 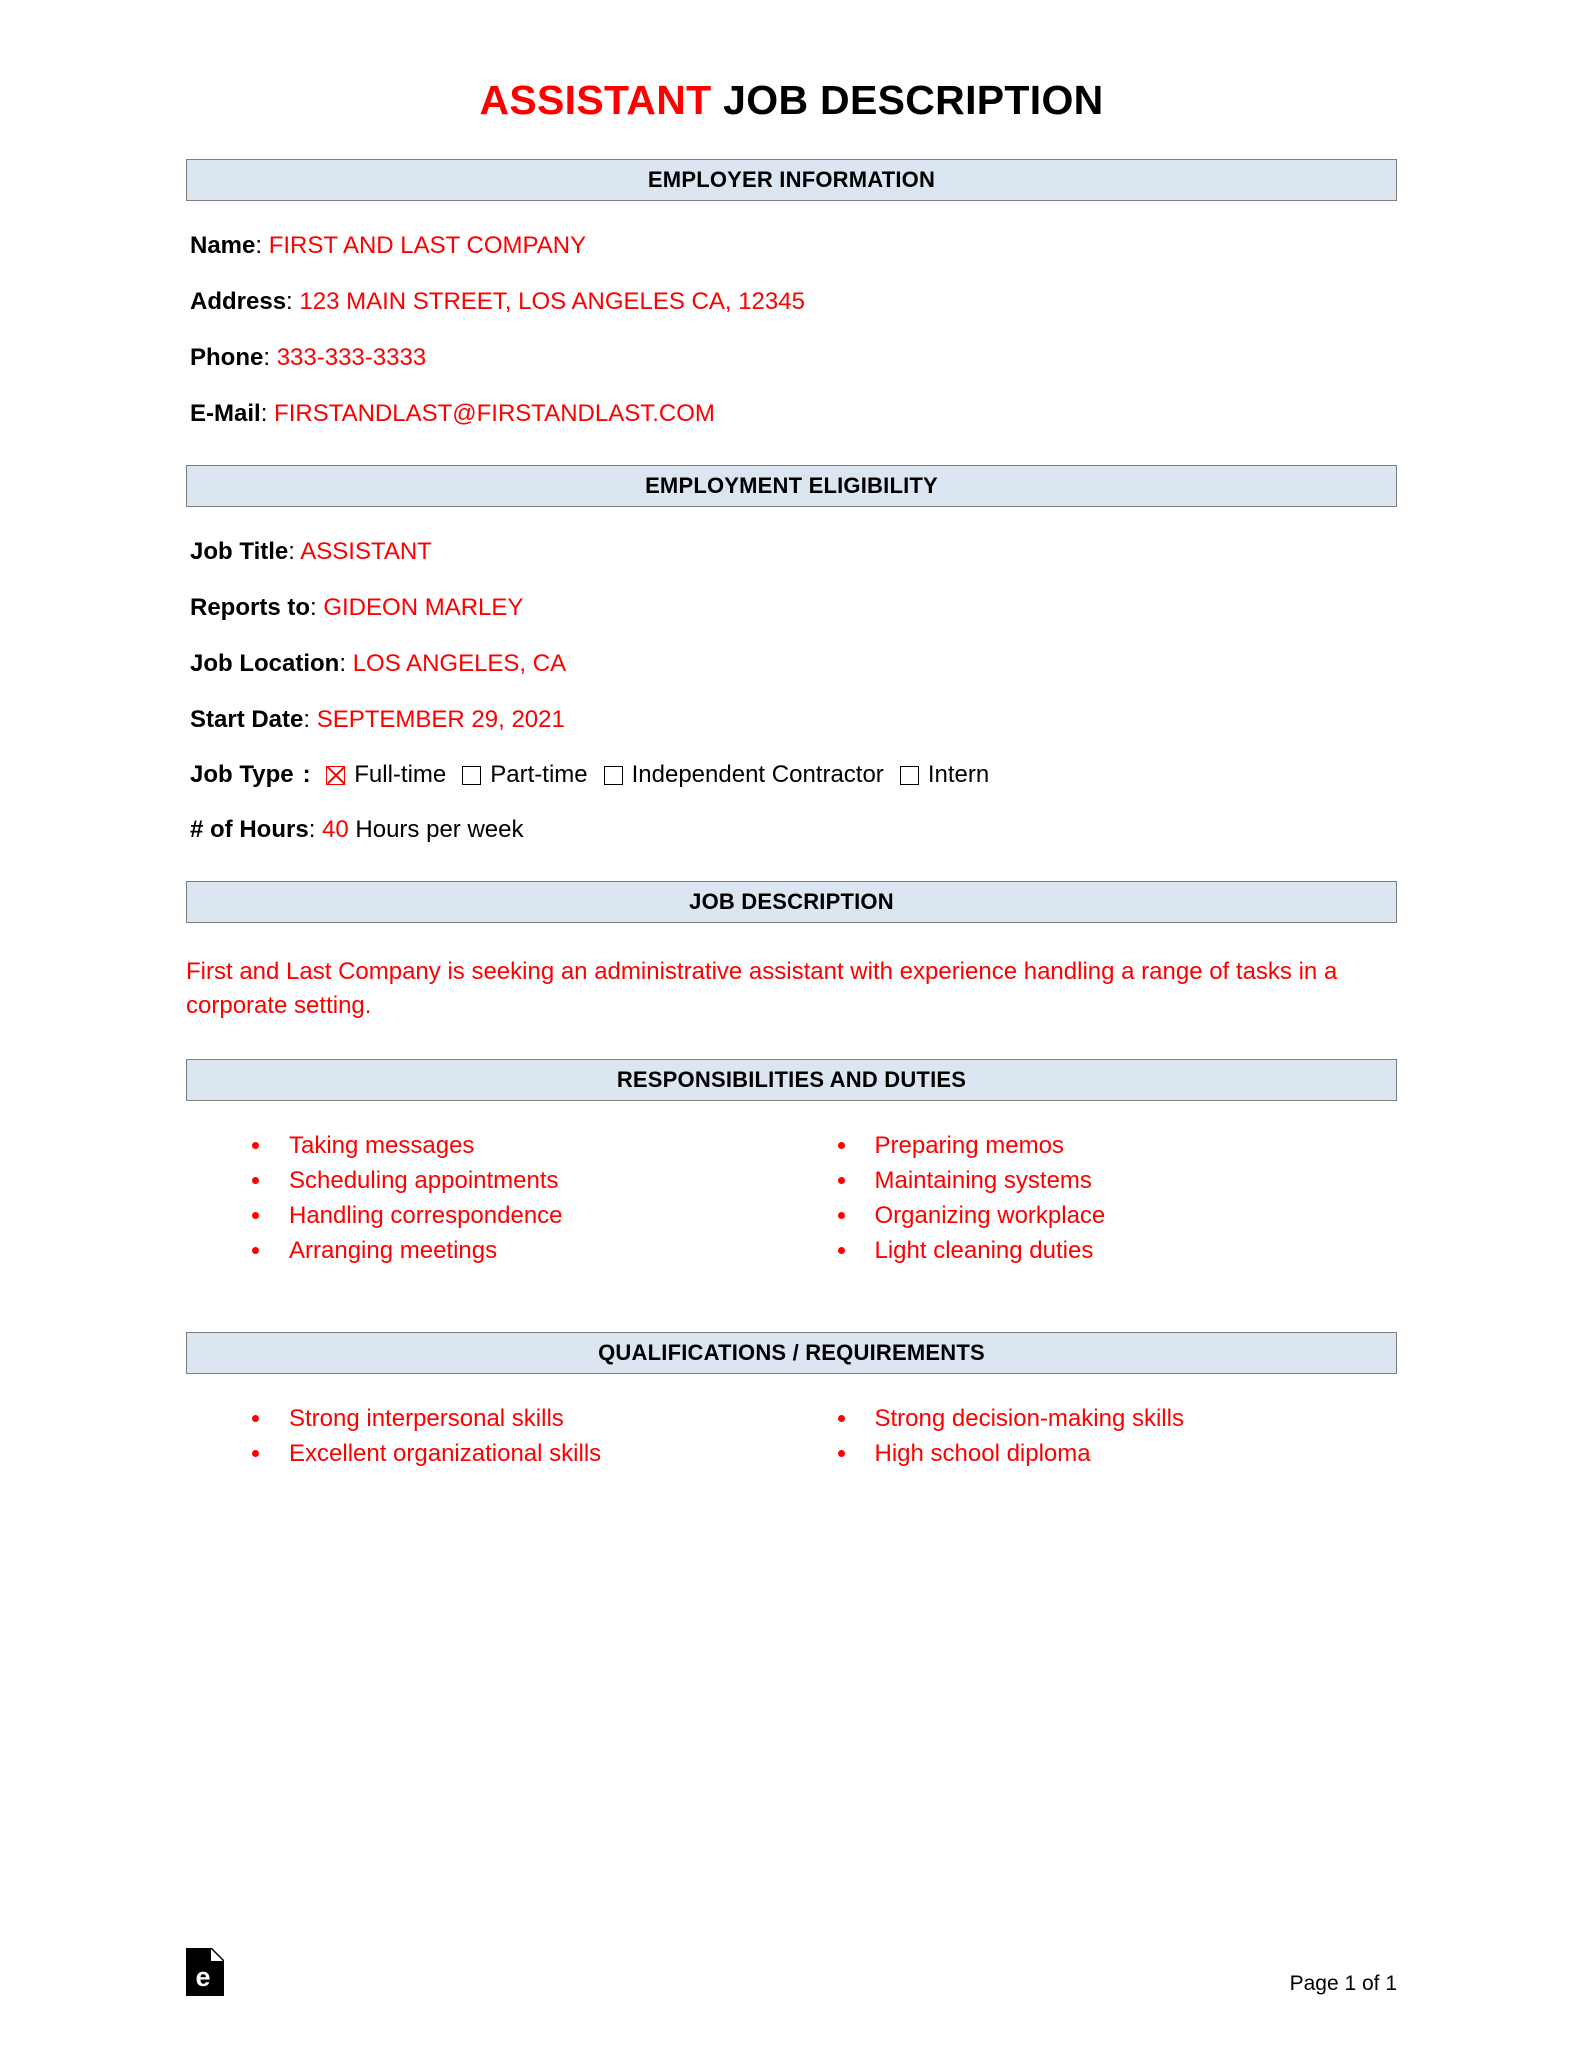 What do you see at coordinates (238, 302) in the screenshot?
I see `field-address-label: Address` at bounding box center [238, 302].